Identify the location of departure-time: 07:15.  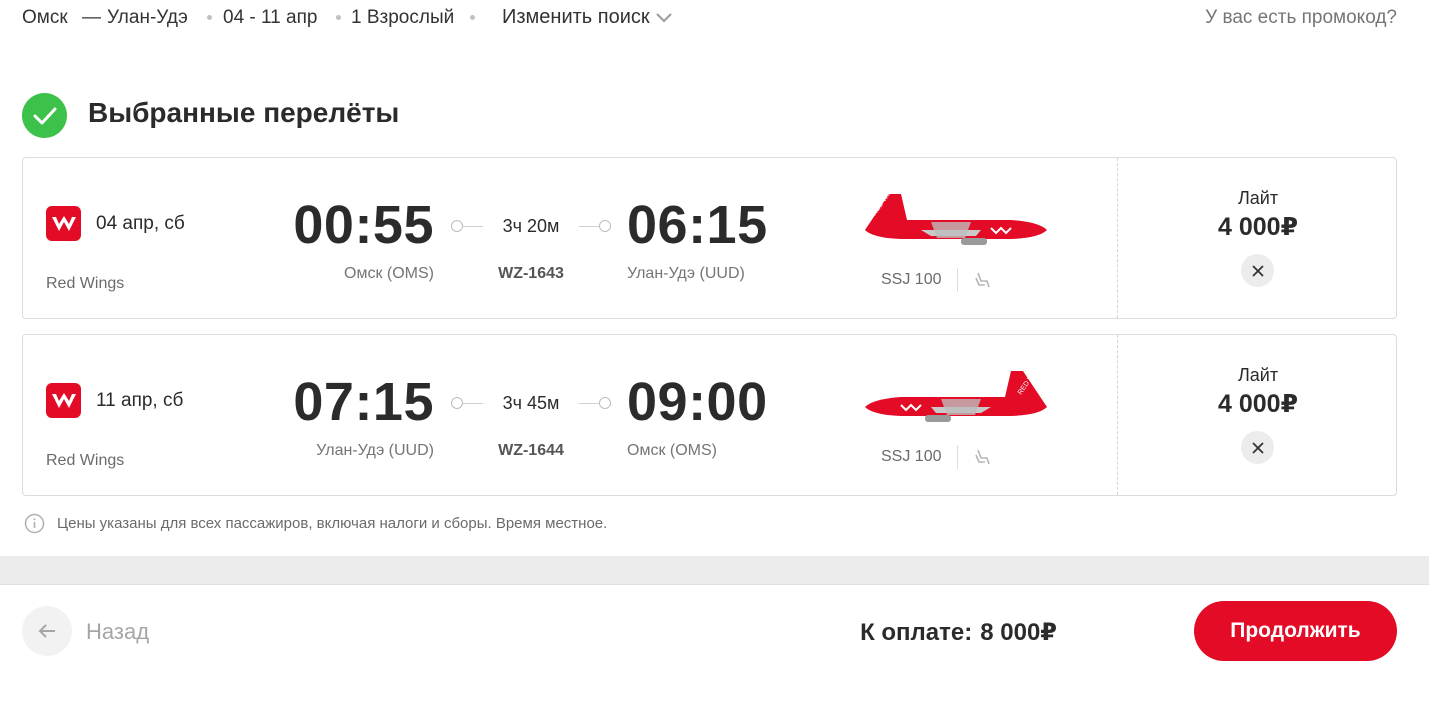
(363, 402).